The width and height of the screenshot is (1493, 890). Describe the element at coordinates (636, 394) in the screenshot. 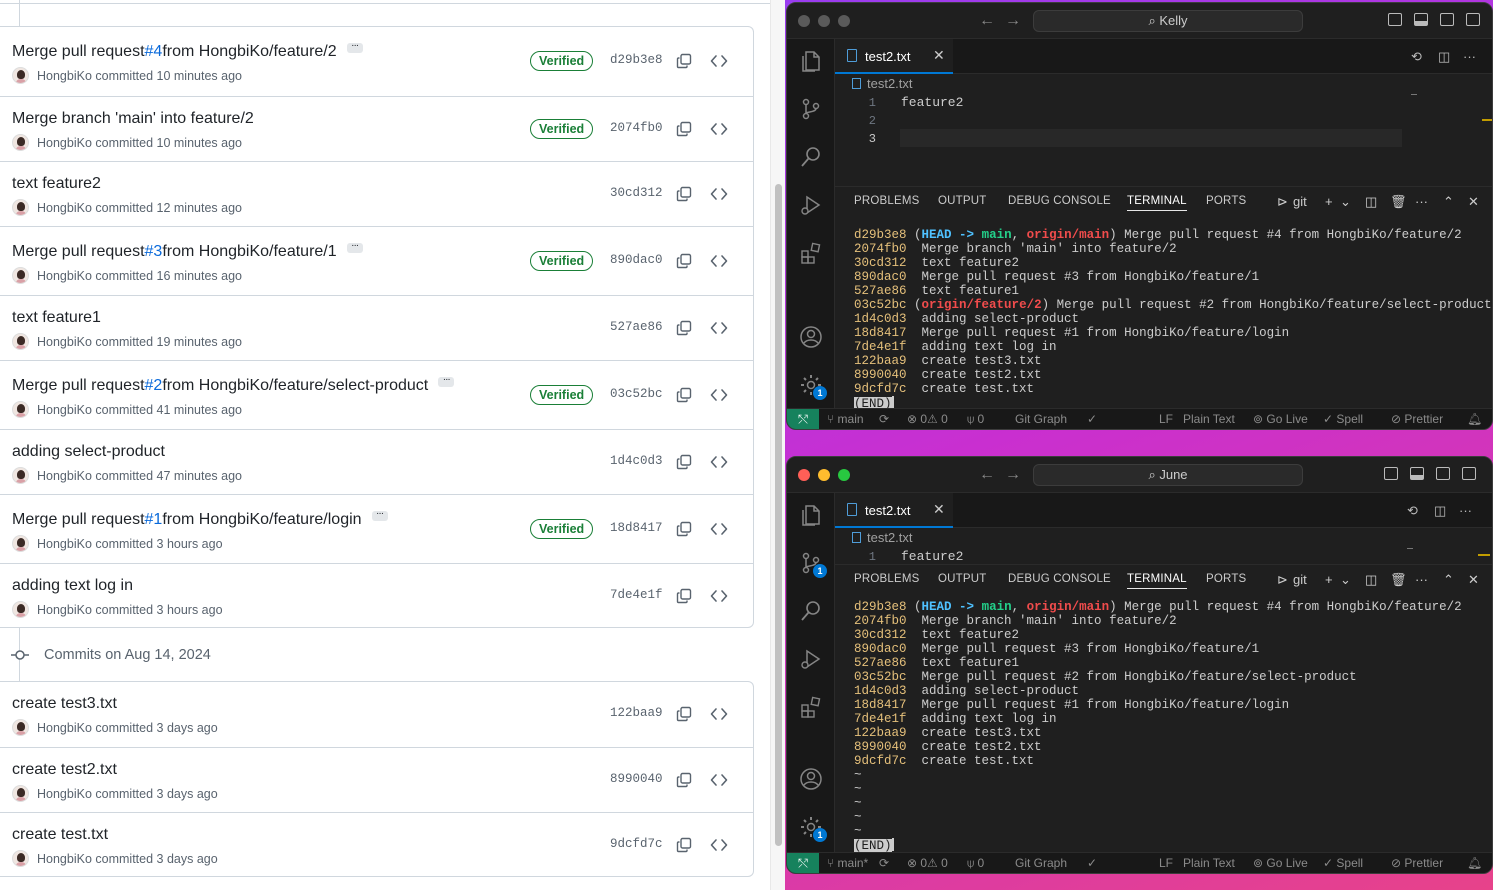

I see `commit-sha-link: 03c52bc` at that location.